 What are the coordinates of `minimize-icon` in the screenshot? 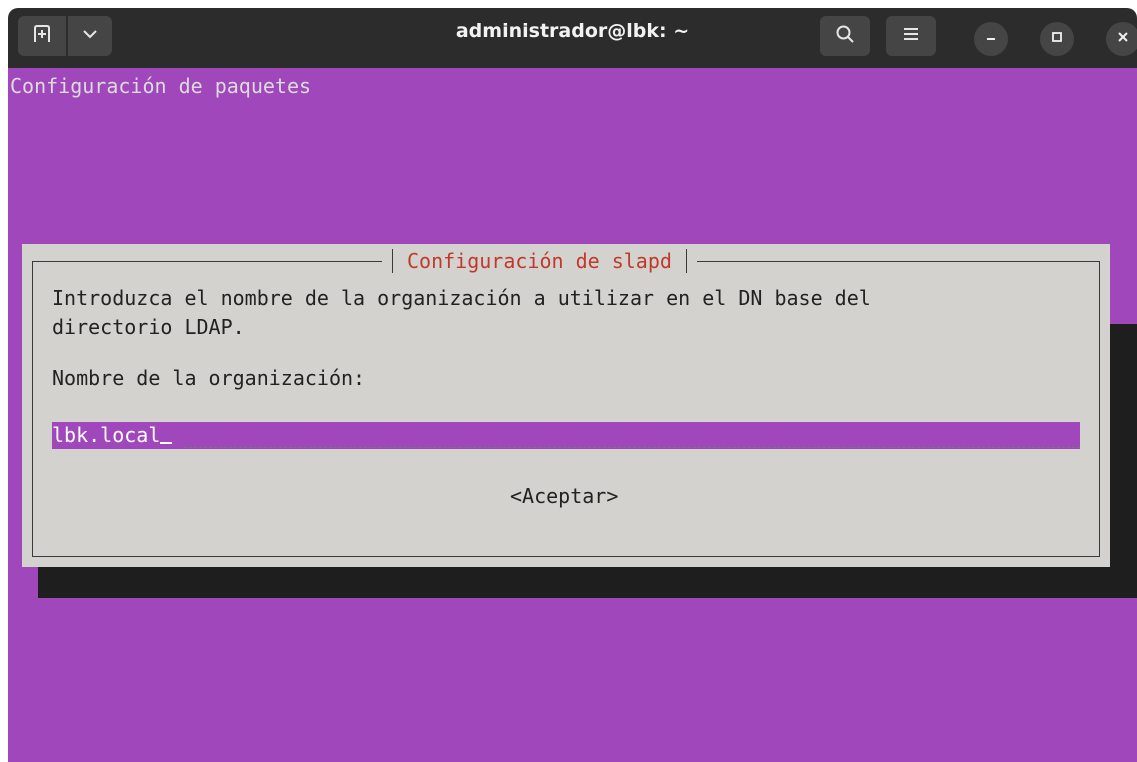 It's located at (991, 39).